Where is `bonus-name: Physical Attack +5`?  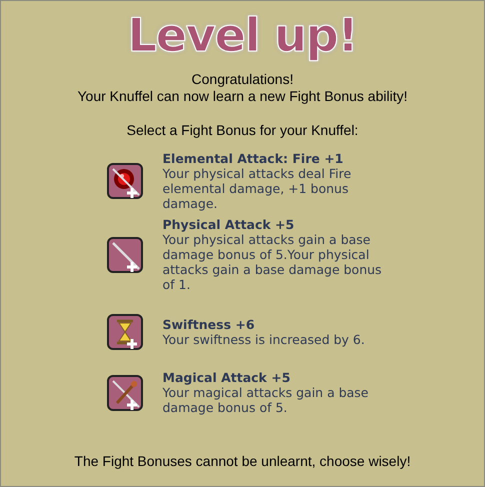 bonus-name: Physical Attack +5 is located at coordinates (279, 224).